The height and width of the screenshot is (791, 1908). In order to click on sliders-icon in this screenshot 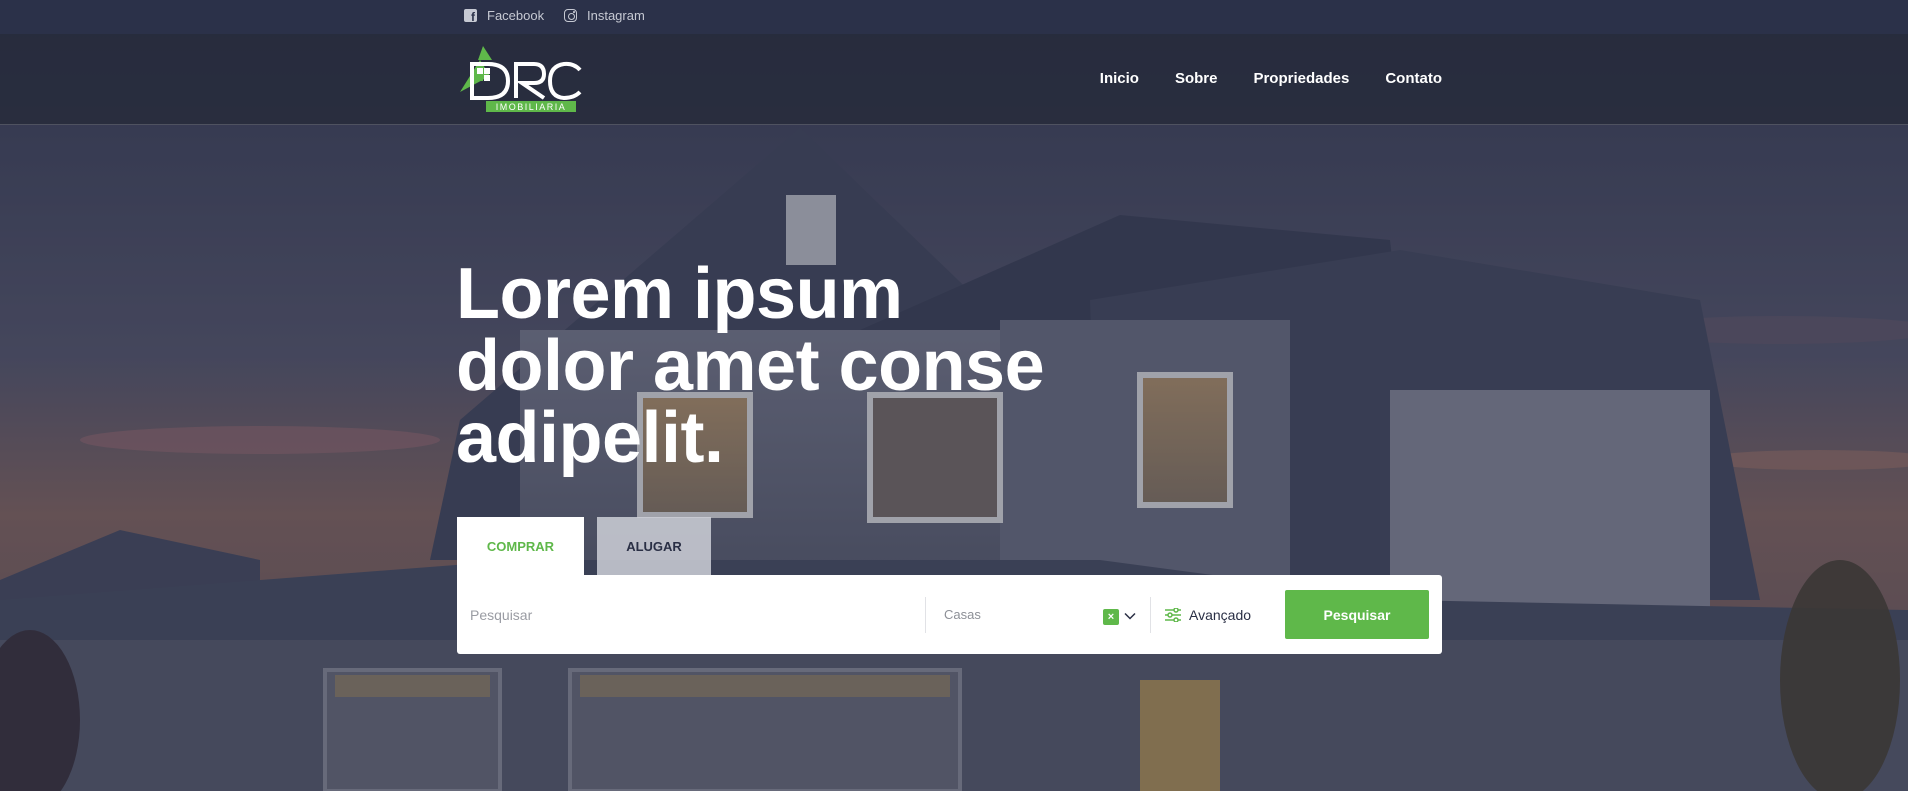, I will do `click(1173, 615)`.